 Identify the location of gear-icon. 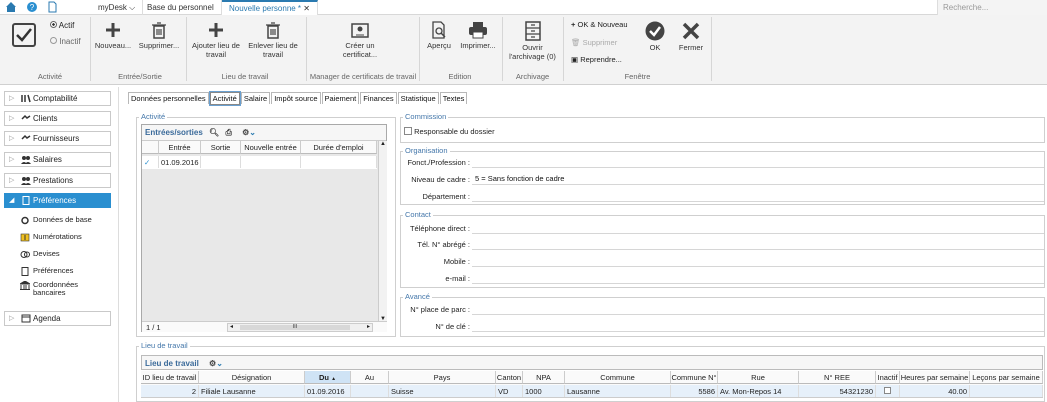
(25, 220).